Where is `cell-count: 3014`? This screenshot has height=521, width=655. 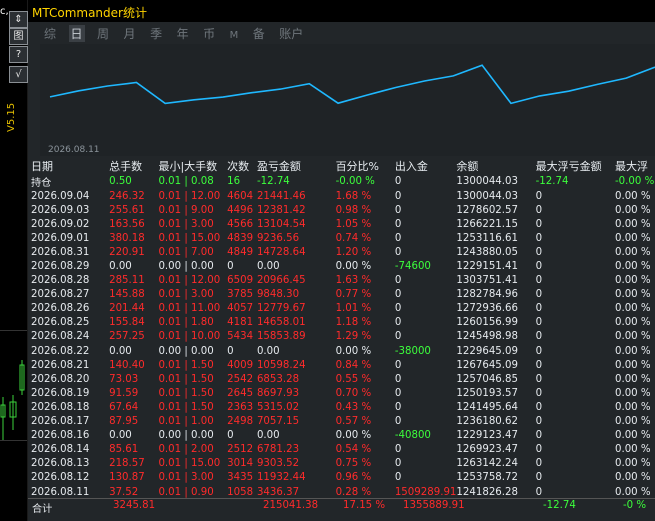 cell-count: 3014 is located at coordinates (240, 464).